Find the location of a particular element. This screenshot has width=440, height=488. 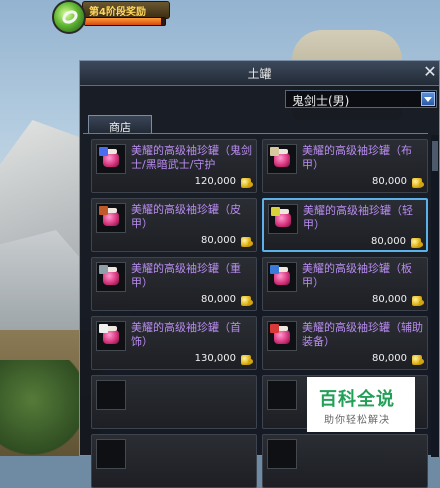

stage-reward-label: 第4阶段奖励 is located at coordinates (117, 12).